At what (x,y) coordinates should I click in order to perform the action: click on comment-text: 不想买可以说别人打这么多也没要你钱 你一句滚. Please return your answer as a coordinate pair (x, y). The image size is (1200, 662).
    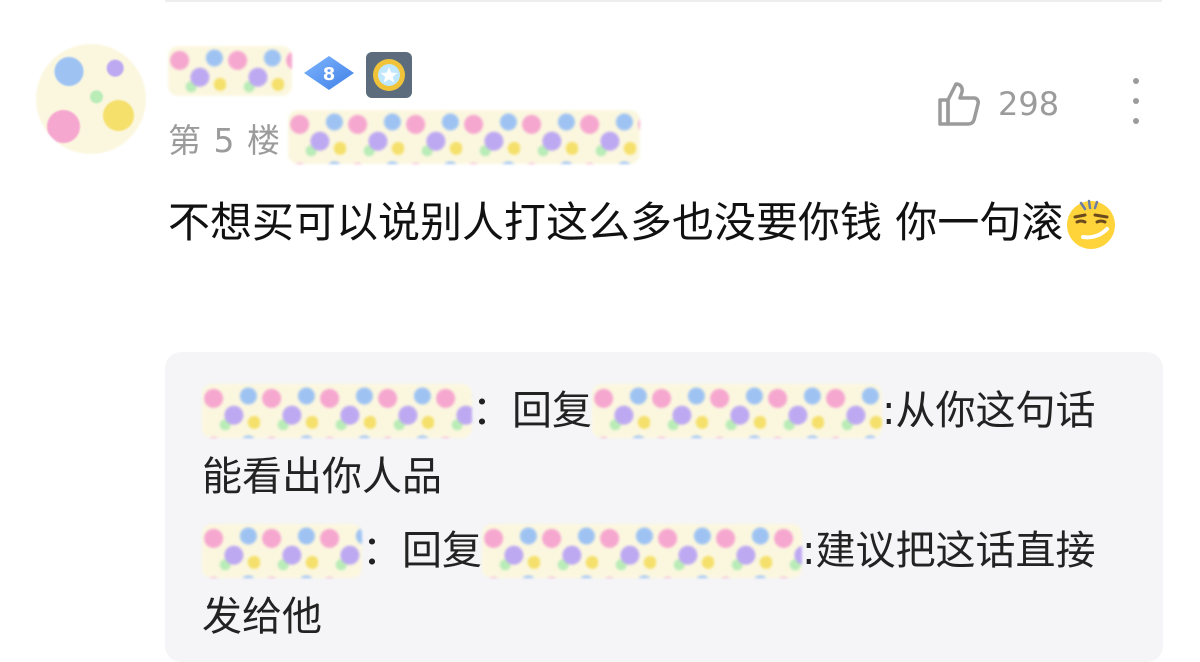
    Looking at the image, I should click on (616, 222).